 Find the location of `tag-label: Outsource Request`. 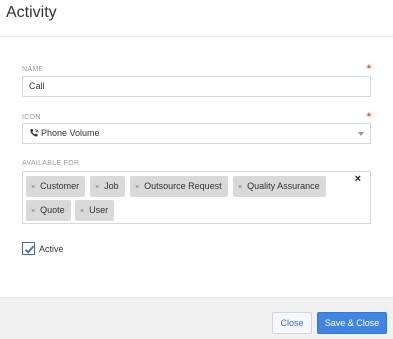

tag-label: Outsource Request is located at coordinates (183, 186).